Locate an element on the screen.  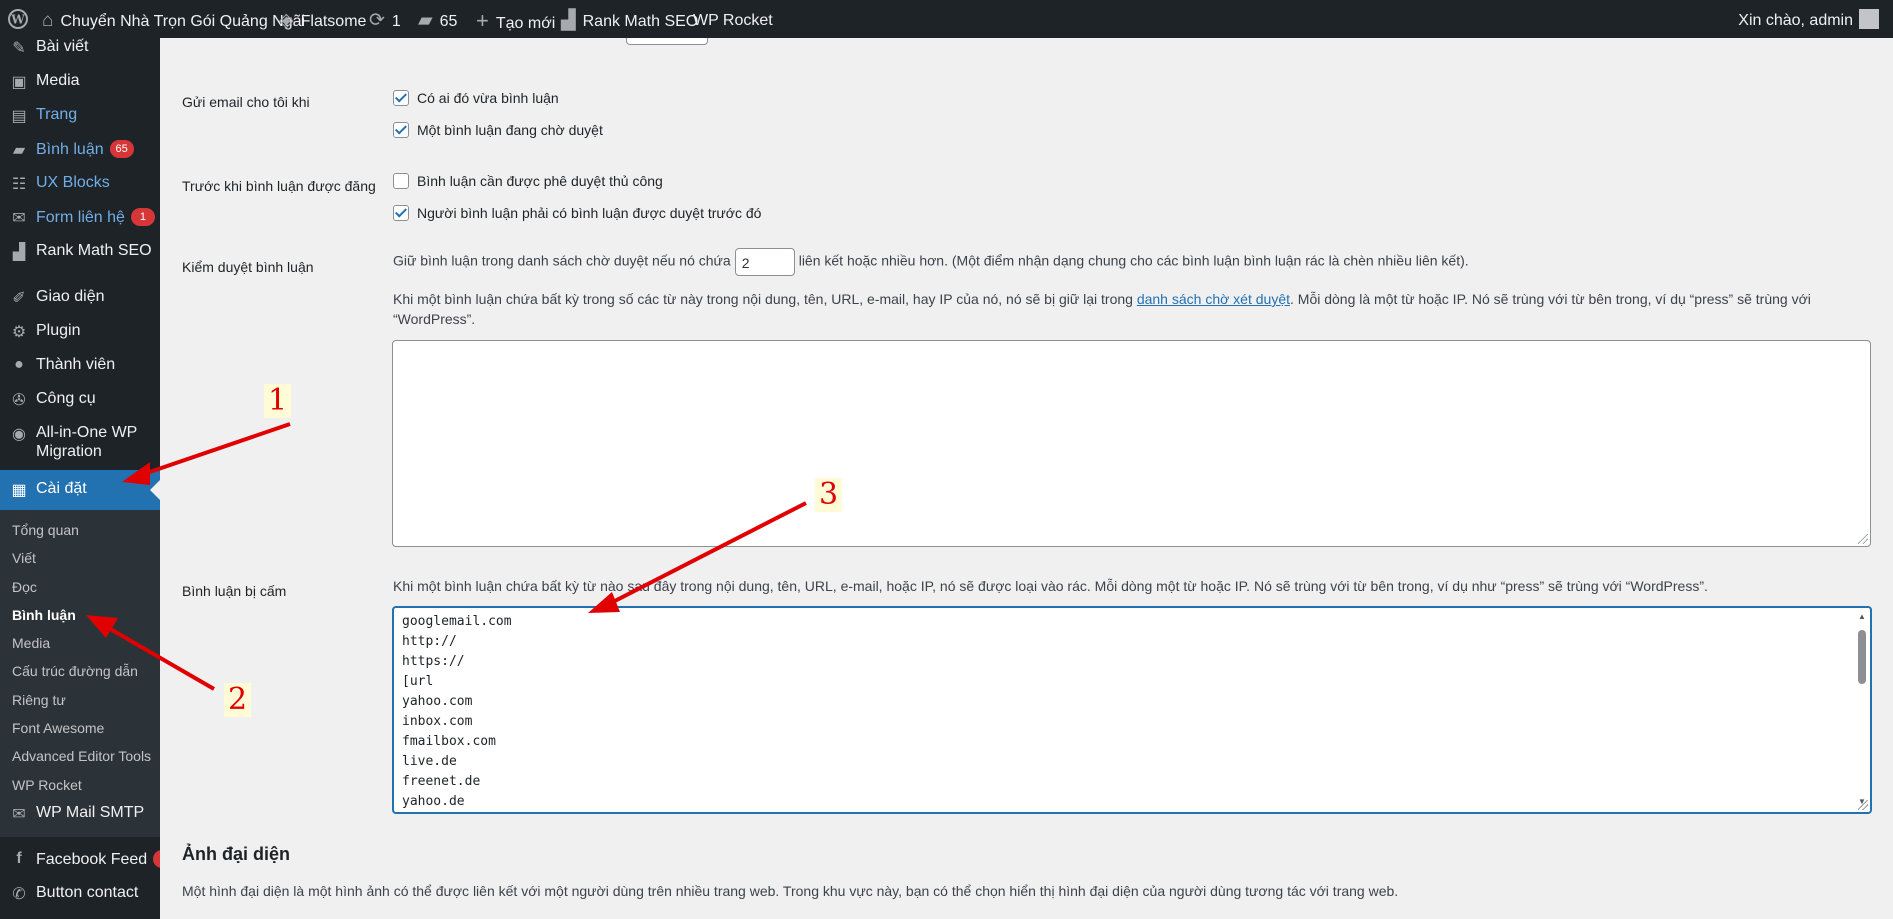
submenu-discussion: Bình luận is located at coordinates (44, 615).